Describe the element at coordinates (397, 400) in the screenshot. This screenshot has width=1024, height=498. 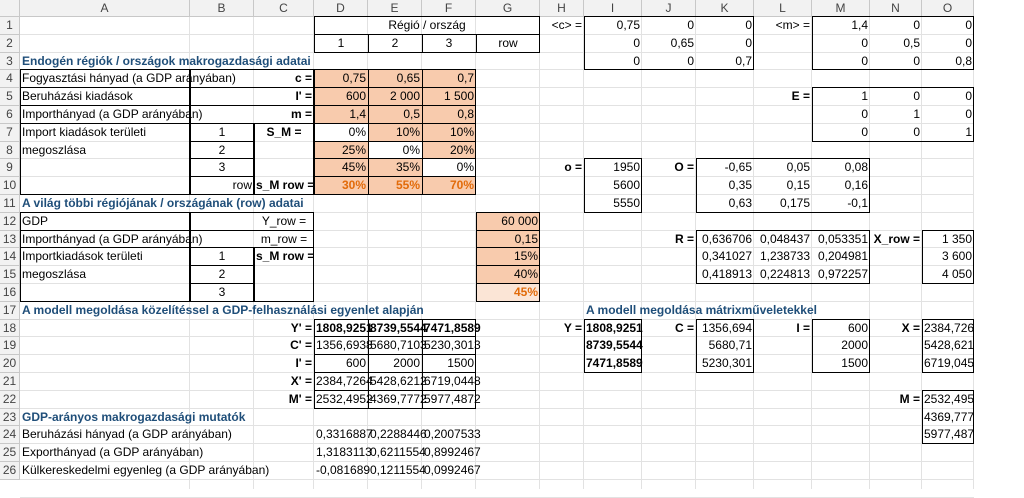
I see `cell-e22: 4369,7772` at that location.